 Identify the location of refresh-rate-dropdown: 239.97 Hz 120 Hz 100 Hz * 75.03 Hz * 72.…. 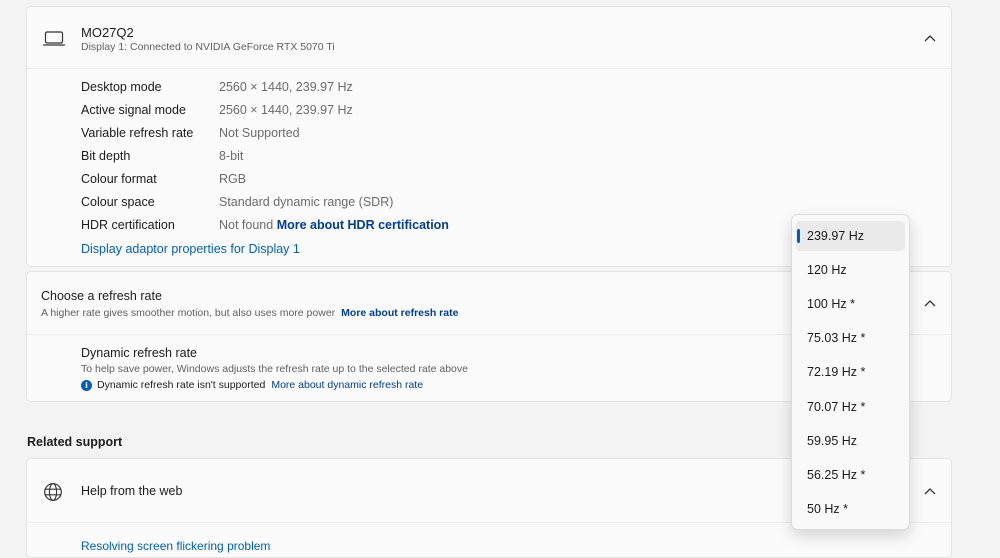
(850, 372).